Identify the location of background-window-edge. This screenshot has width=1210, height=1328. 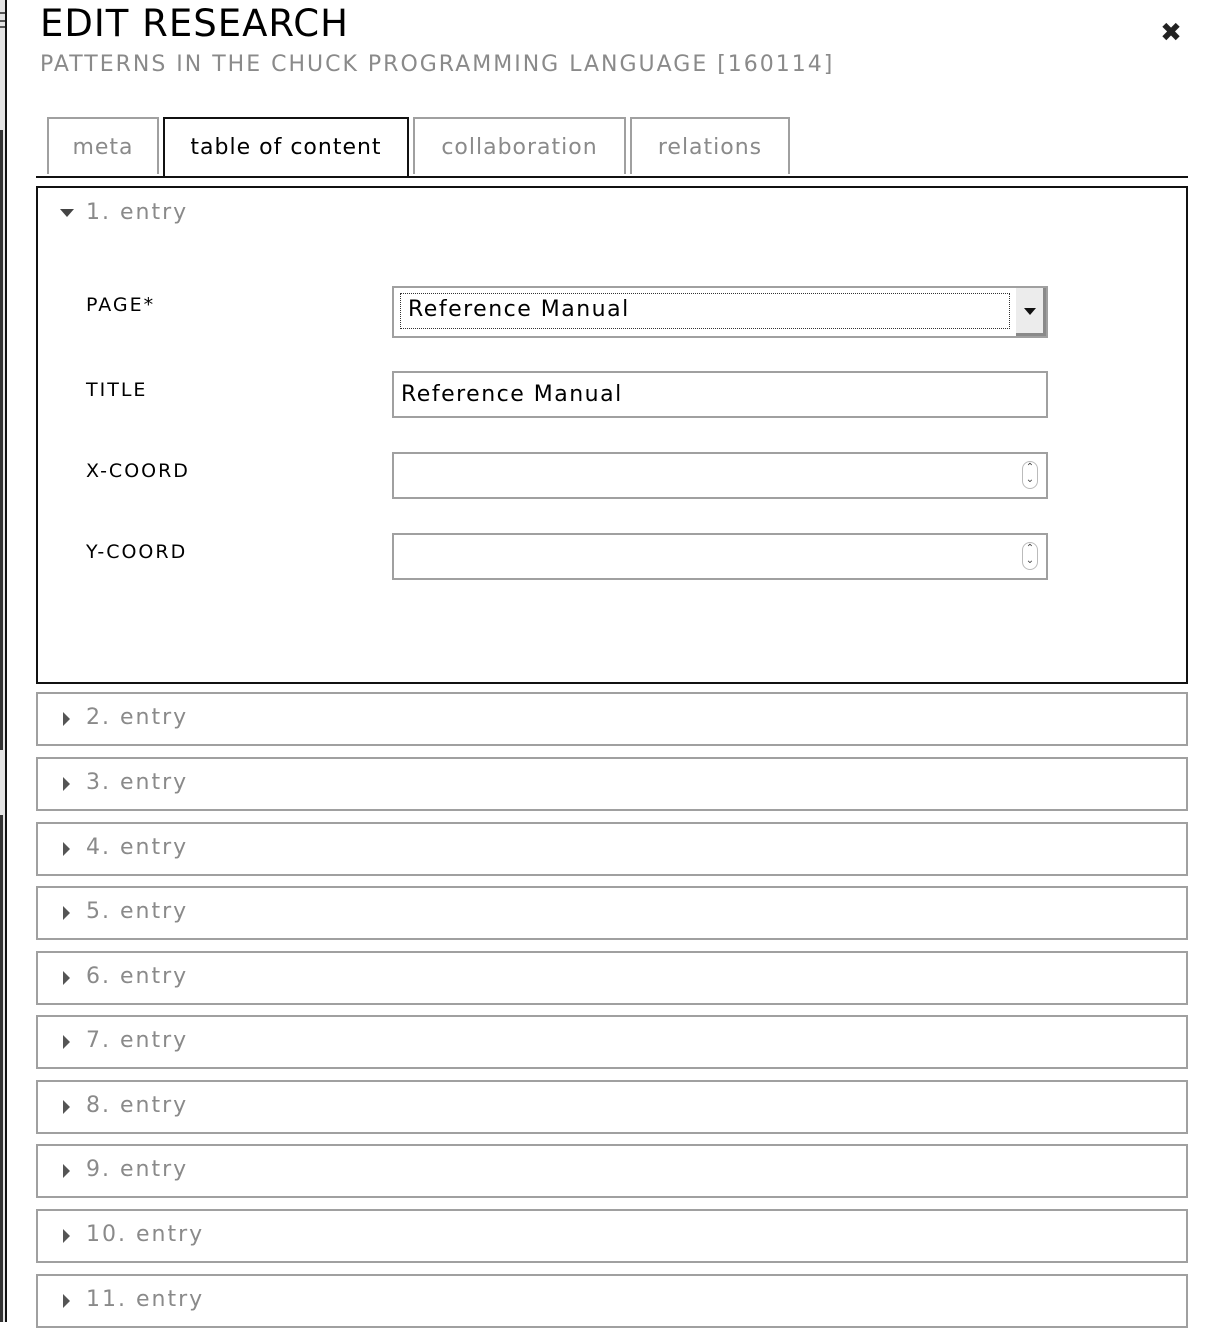
(3, 661).